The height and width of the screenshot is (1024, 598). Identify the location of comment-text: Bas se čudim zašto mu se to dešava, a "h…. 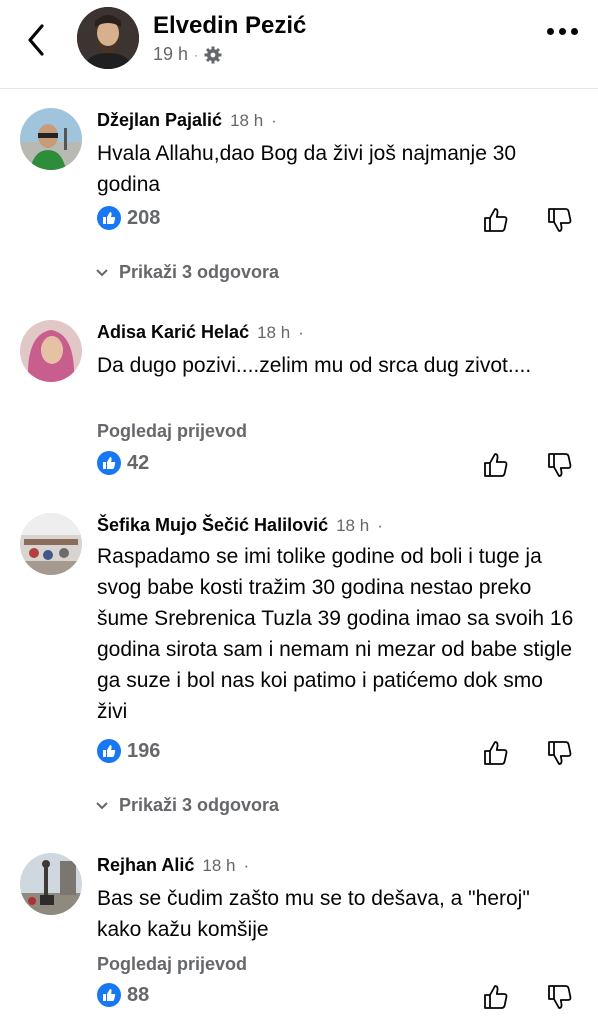
(313, 914).